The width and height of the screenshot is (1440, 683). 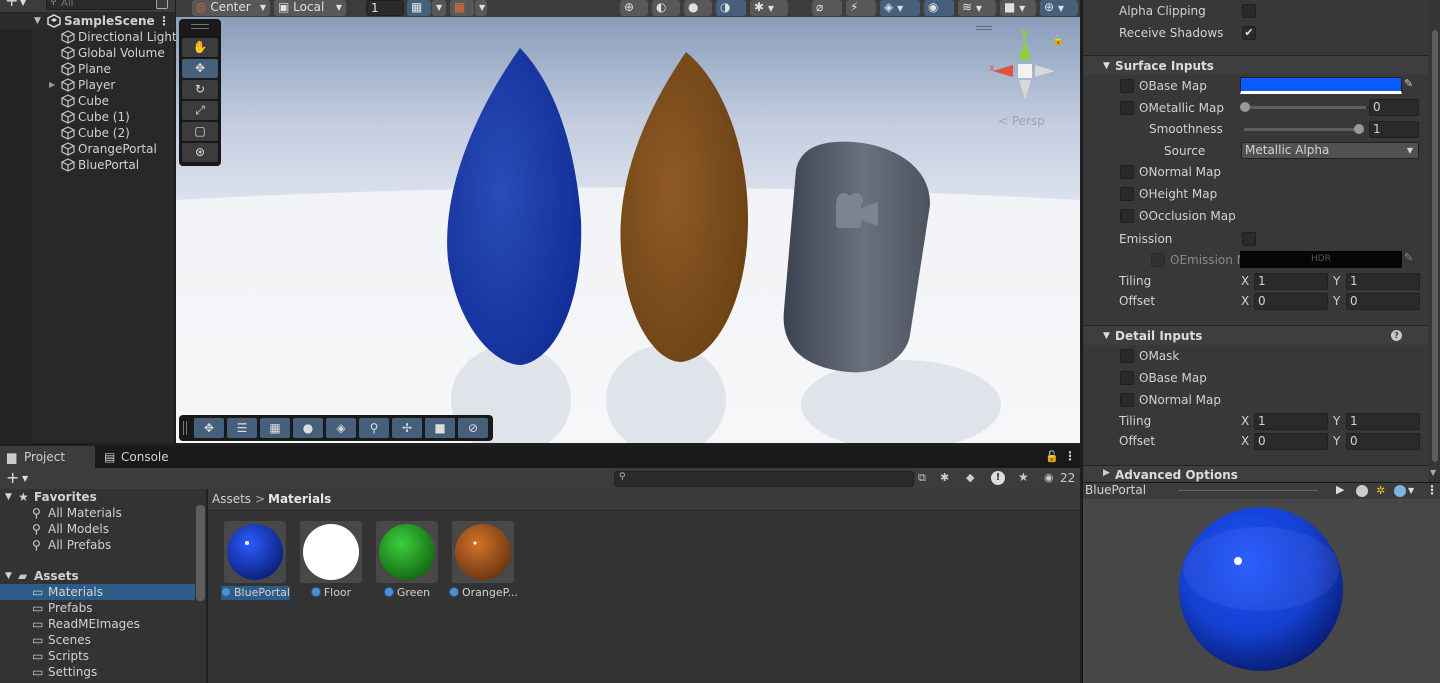 What do you see at coordinates (998, 478) in the screenshot?
I see `importlog-icon: !` at bounding box center [998, 478].